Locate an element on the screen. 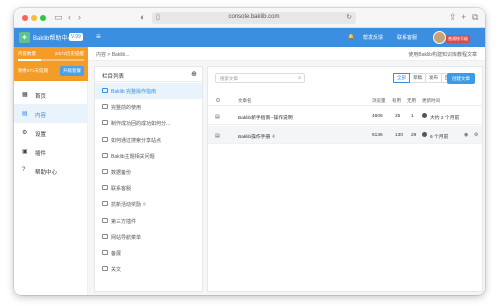  sidebar-item-grid: ▦ 首页 is located at coordinates (51, 94).